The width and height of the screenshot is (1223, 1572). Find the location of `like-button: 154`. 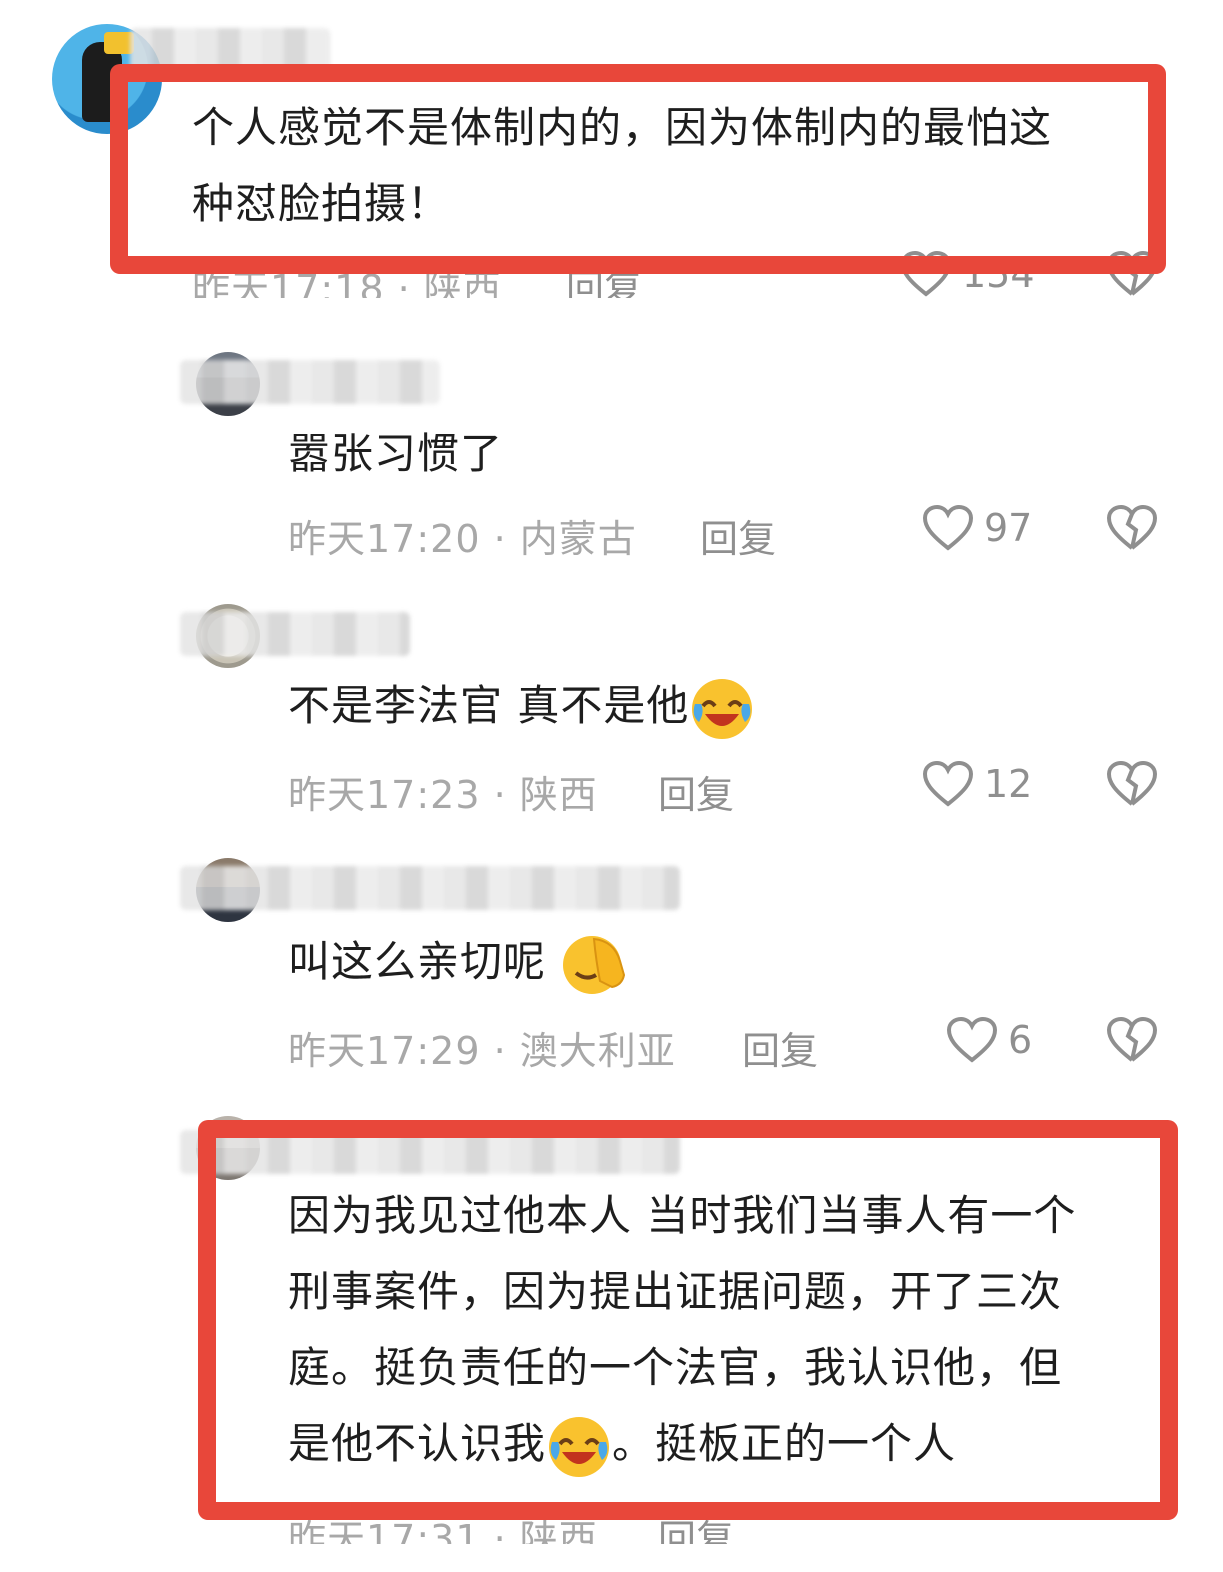

like-button: 154 is located at coordinates (967, 274).